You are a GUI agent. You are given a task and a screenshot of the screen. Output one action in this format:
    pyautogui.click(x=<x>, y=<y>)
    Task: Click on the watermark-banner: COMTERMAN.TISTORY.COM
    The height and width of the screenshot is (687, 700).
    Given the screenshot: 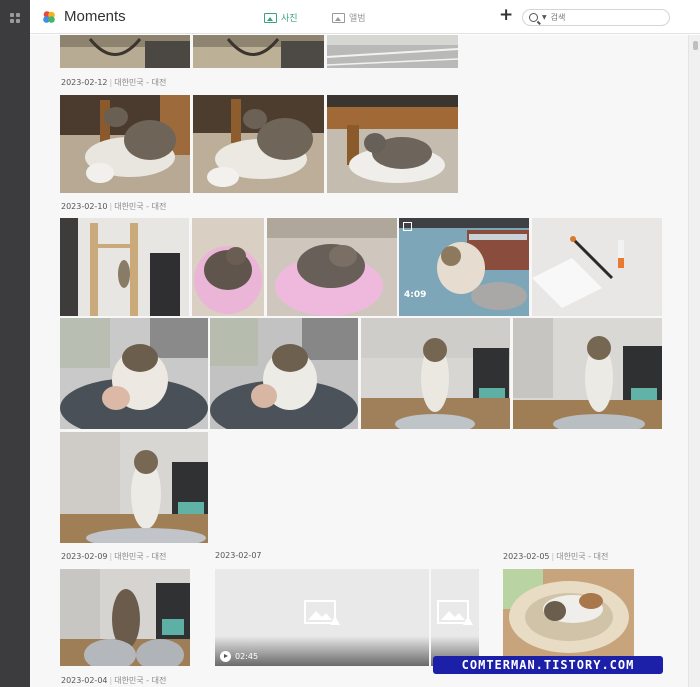 What is the action you would take?
    pyautogui.click(x=548, y=665)
    